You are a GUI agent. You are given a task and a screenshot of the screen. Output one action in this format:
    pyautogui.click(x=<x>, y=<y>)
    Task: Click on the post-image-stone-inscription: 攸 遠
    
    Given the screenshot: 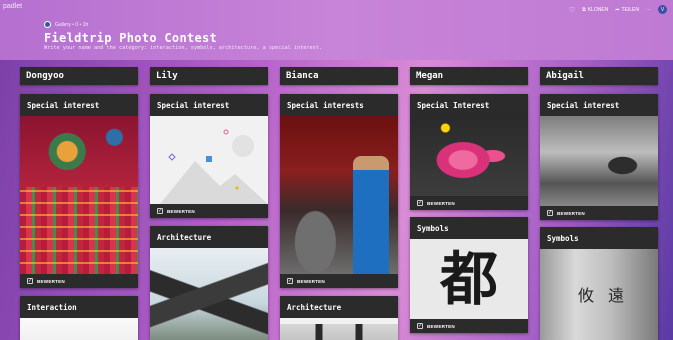 What is the action you would take?
    pyautogui.click(x=599, y=294)
    